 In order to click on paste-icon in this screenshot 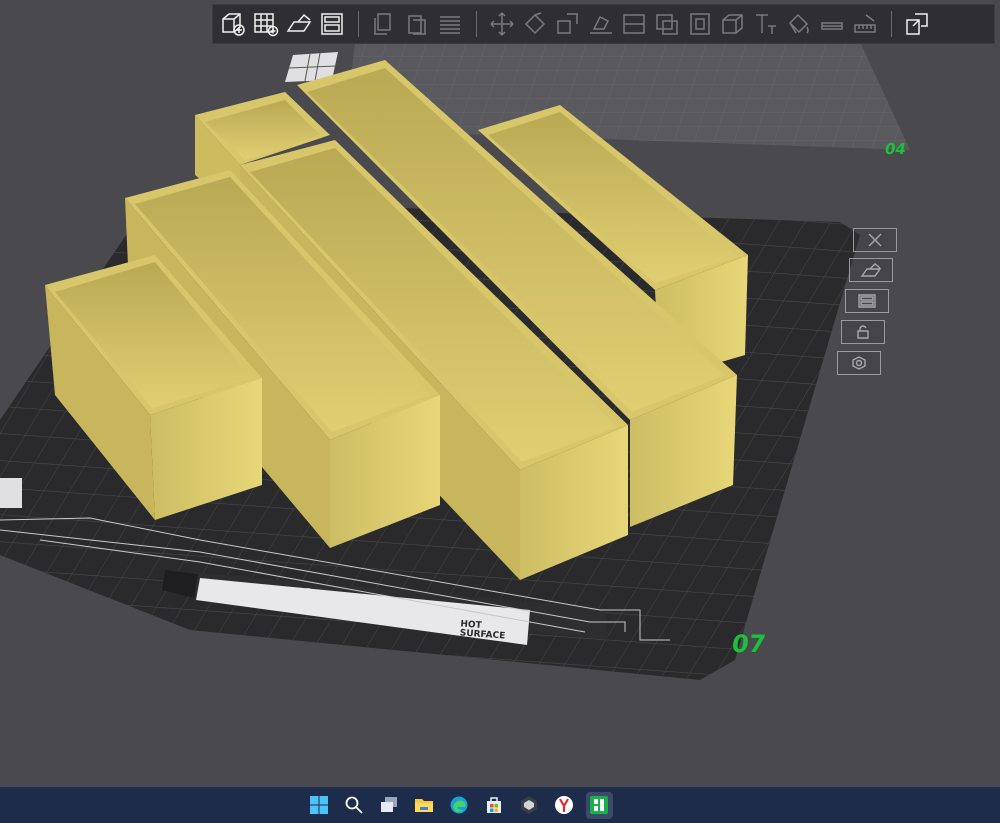, I will do `click(417, 25)`.